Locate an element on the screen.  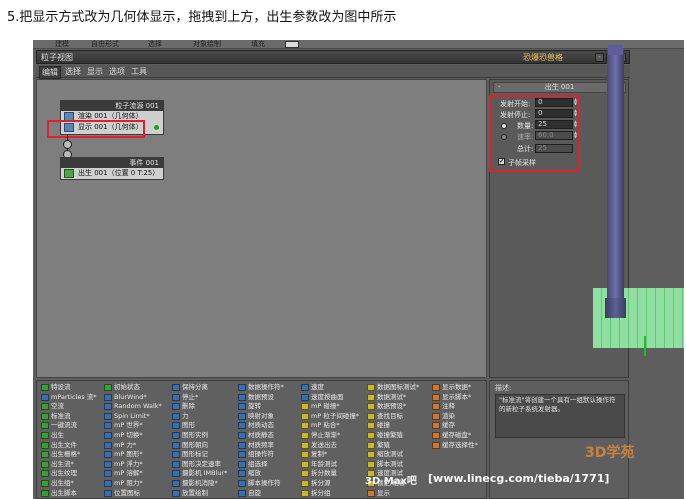
depot-operator-item: 出生文件 is located at coordinates (68, 446).